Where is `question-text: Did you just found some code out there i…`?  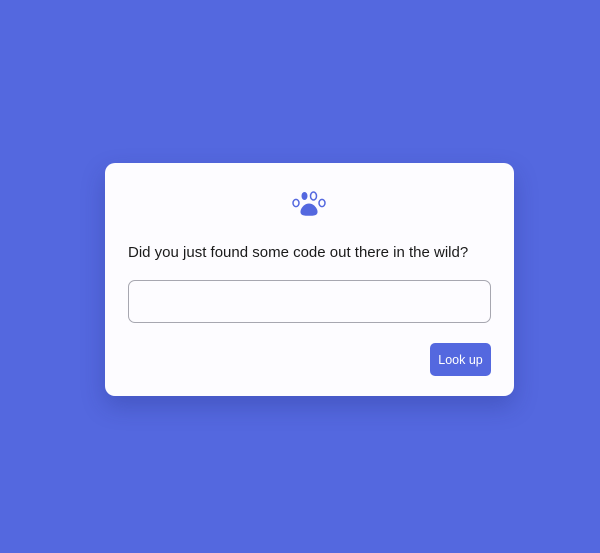 question-text: Did you just found some code out there i… is located at coordinates (298, 252).